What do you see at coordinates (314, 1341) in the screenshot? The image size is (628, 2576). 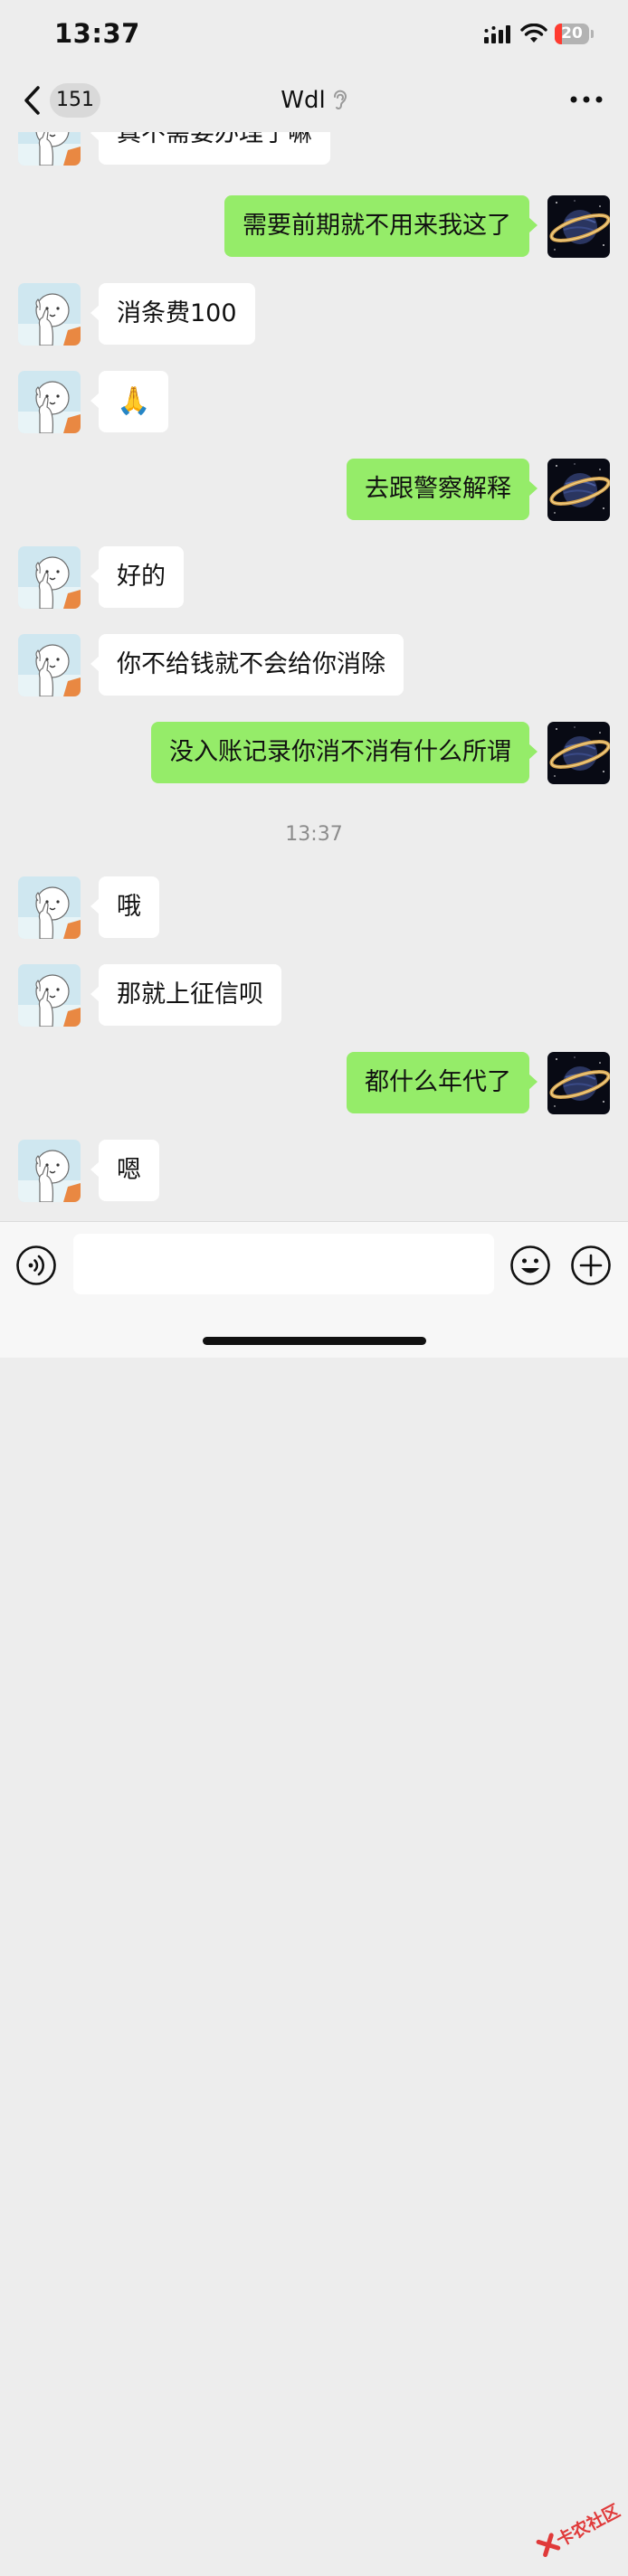 I see `home-indicator` at bounding box center [314, 1341].